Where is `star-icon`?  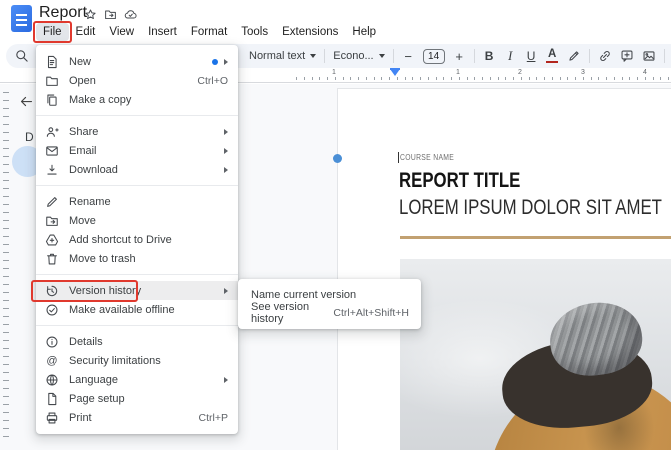
star-icon is located at coordinates (90, 14).